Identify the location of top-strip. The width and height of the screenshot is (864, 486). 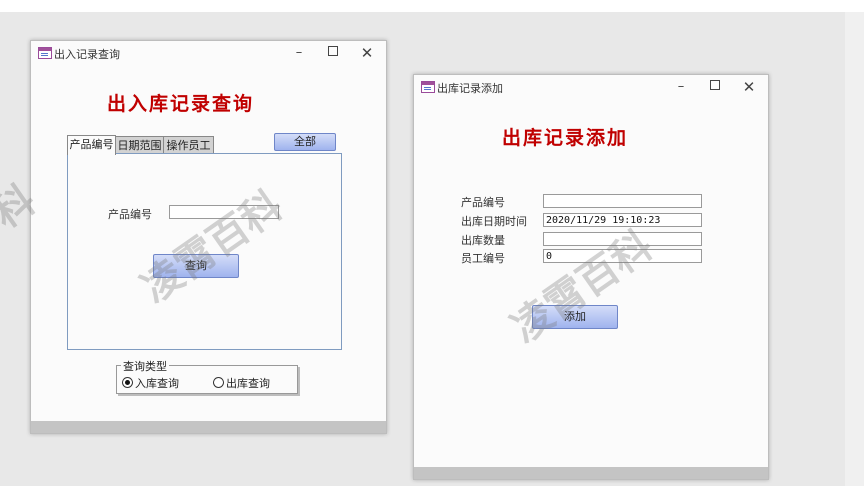
(432, 6).